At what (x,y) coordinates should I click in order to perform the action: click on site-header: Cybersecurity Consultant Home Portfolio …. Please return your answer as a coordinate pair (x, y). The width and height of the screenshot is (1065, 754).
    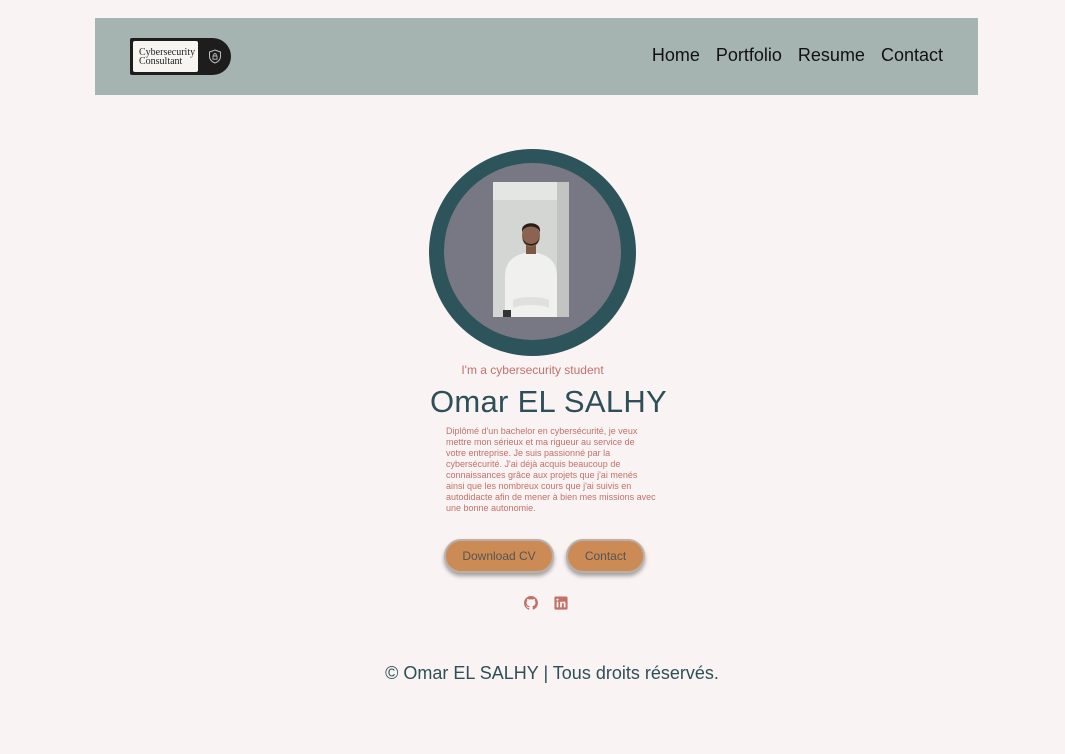
    Looking at the image, I should click on (536, 56).